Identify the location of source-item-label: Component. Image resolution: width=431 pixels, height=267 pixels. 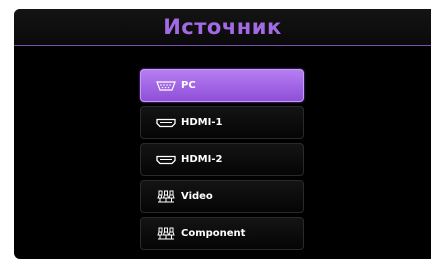
(213, 233).